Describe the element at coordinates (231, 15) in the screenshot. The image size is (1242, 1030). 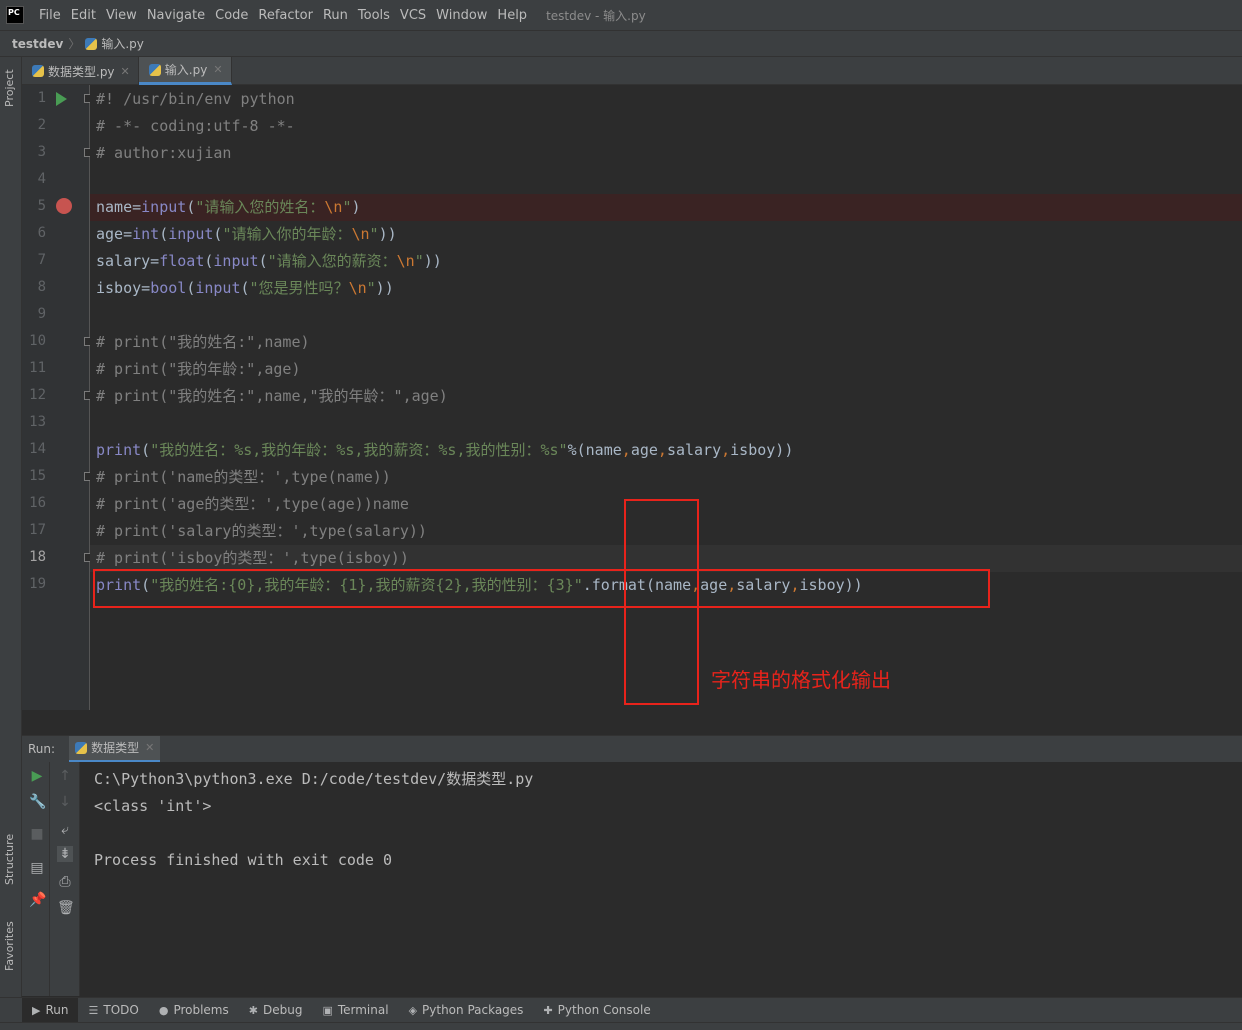
I see `menu-code: Code` at that location.